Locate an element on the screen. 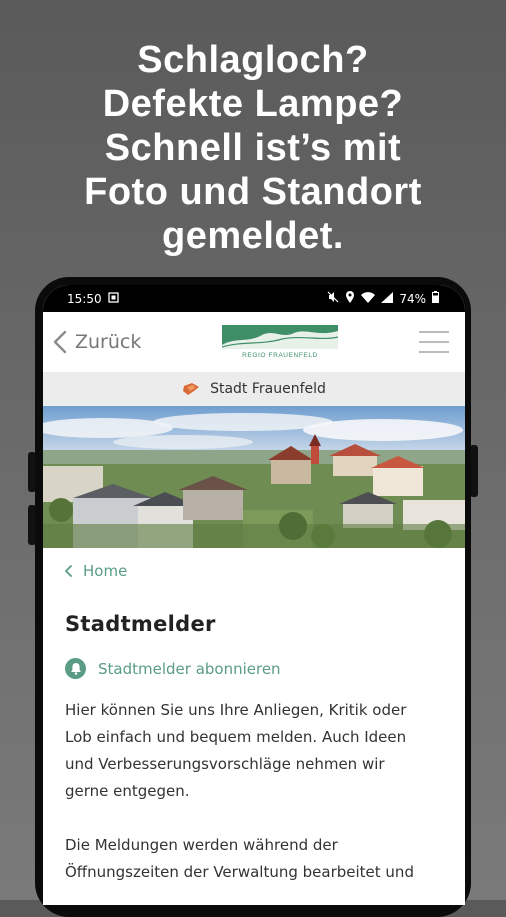  headline-line: Schnell ist’s mit is located at coordinates (253, 148).